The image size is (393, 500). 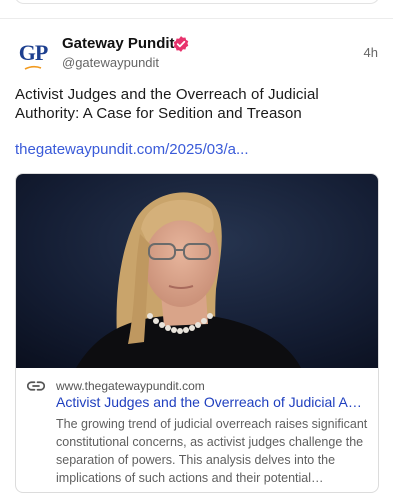 I want to click on avatar-swoosh-icon, so click(x=33, y=67).